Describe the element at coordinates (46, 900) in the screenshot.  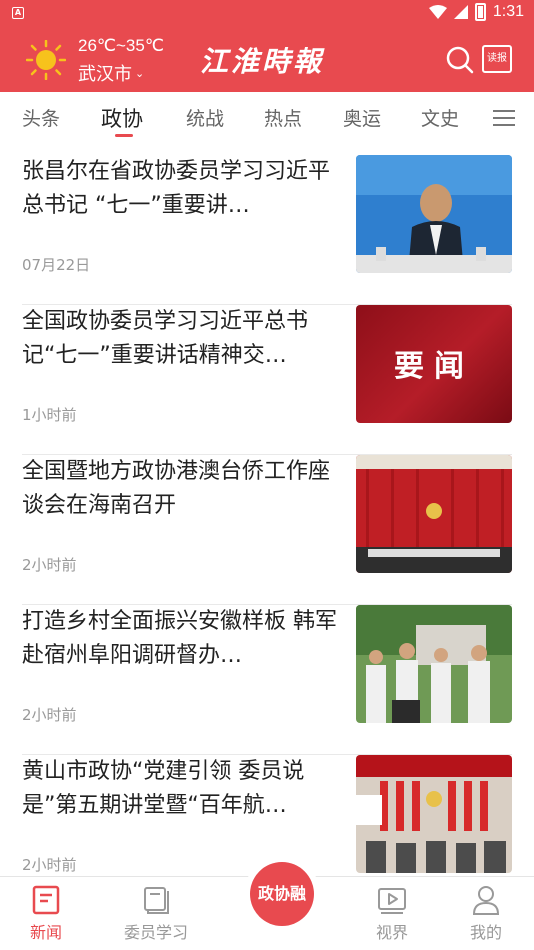
I see `news-icon` at that location.